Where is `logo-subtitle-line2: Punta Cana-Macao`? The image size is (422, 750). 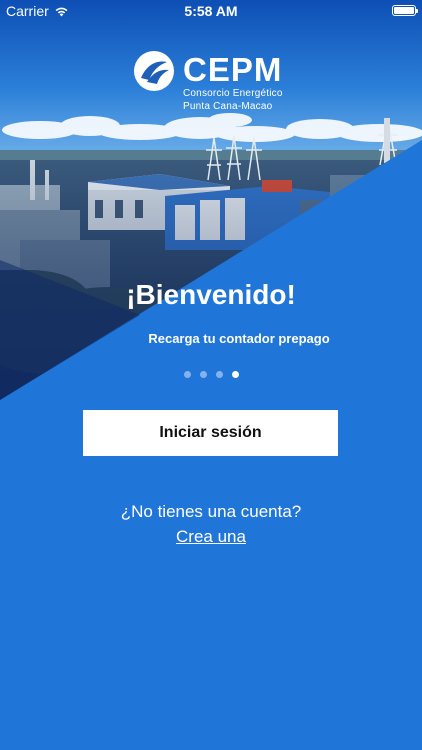
logo-subtitle-line2: Punta Cana-Macao is located at coordinates (228, 106).